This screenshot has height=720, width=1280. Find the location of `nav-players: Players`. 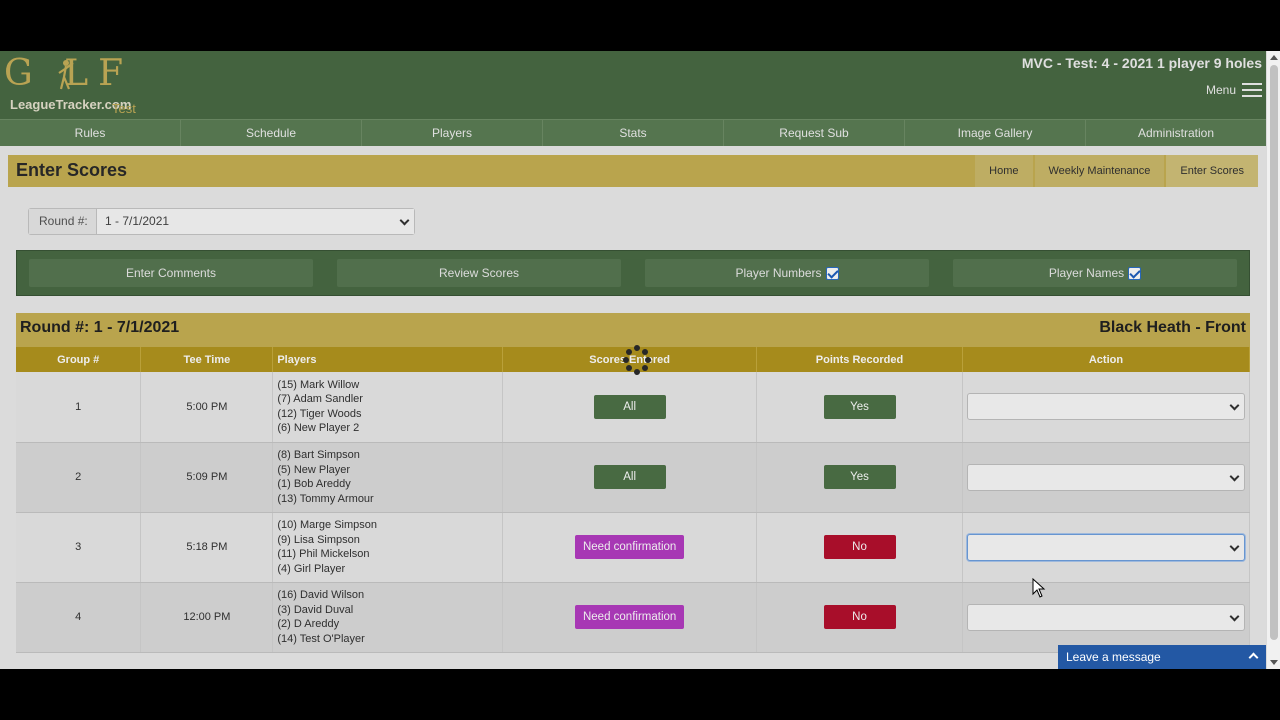

nav-players: Players is located at coordinates (452, 133).